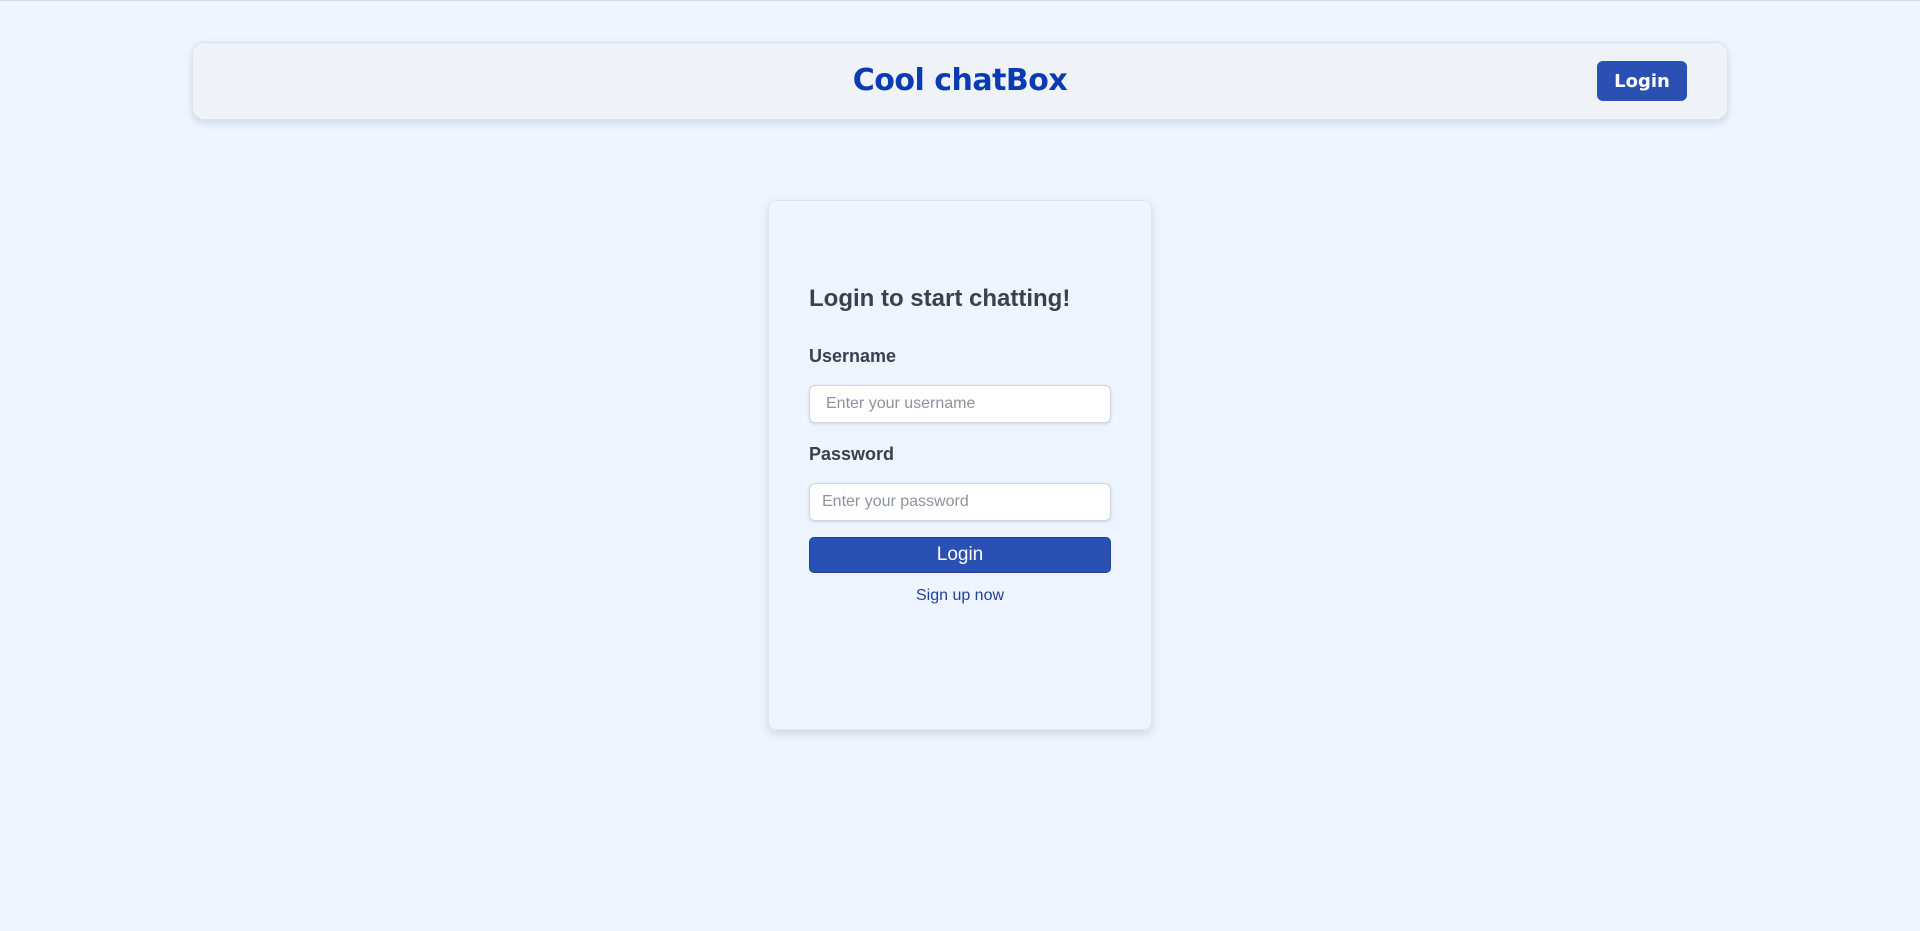  I want to click on username-input, so click(960, 404).